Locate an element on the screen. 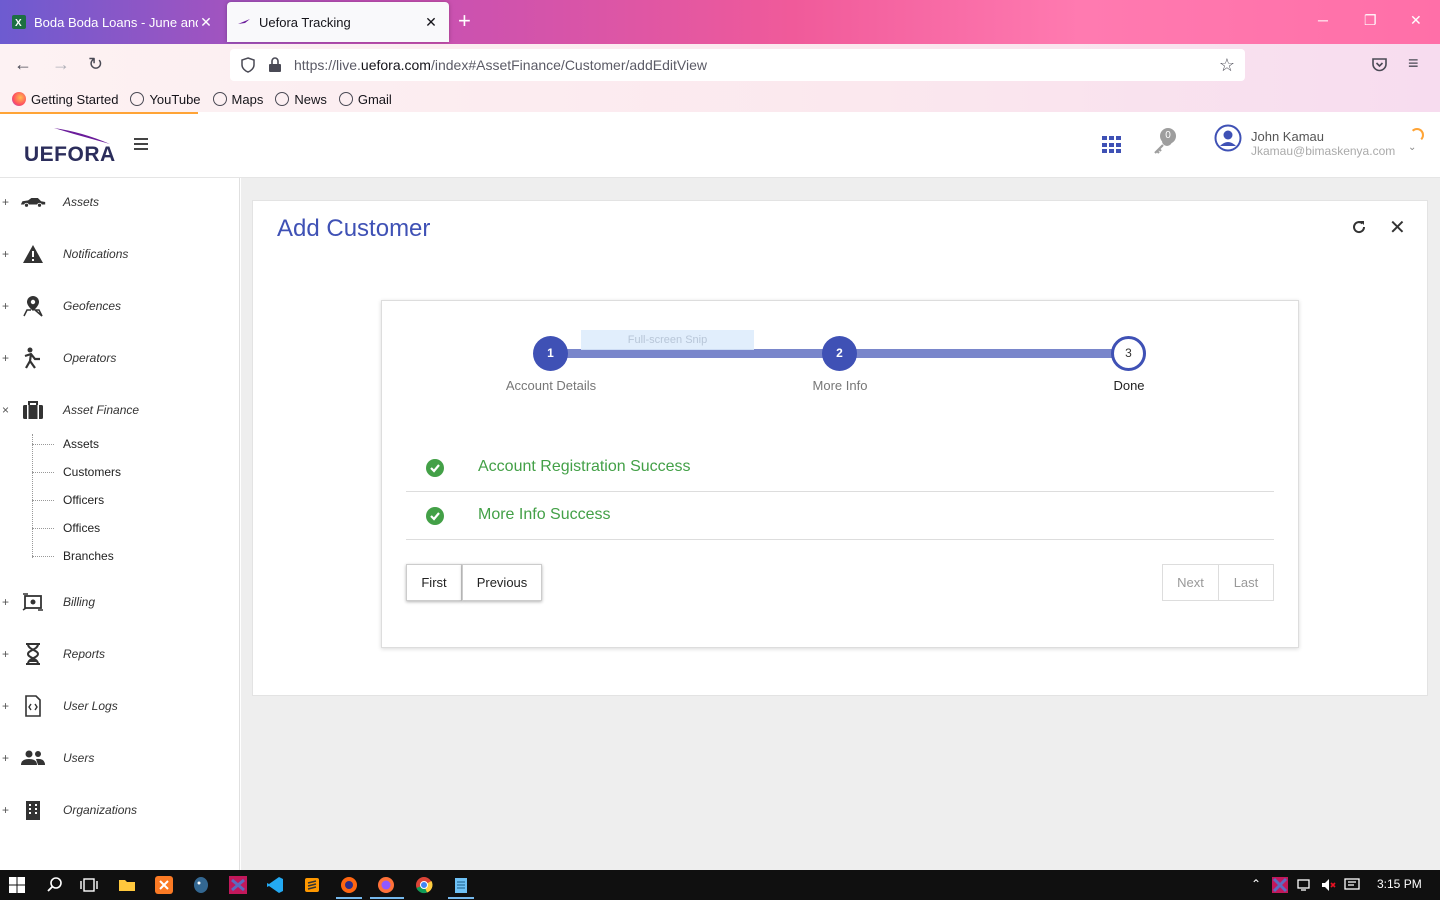 The width and height of the screenshot is (1440, 900). tray-app-icon is located at coordinates (1280, 885).